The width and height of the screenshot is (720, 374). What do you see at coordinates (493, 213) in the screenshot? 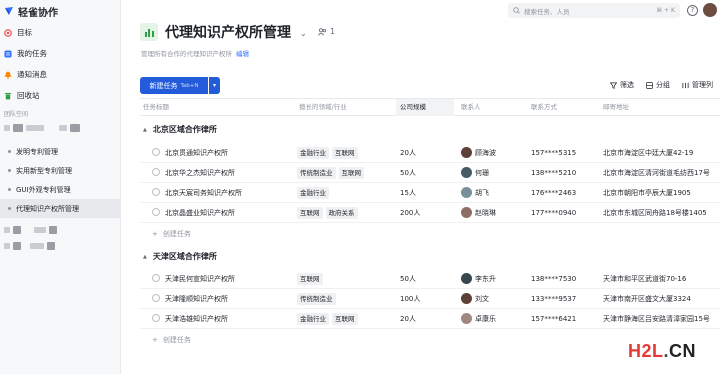
I see `contact-cell: 赵晓琳` at bounding box center [493, 213].